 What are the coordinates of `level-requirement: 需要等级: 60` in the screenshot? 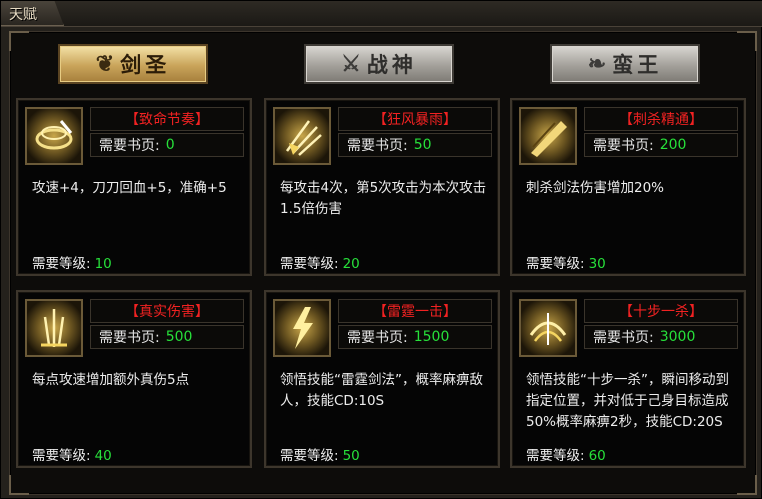 It's located at (566, 454).